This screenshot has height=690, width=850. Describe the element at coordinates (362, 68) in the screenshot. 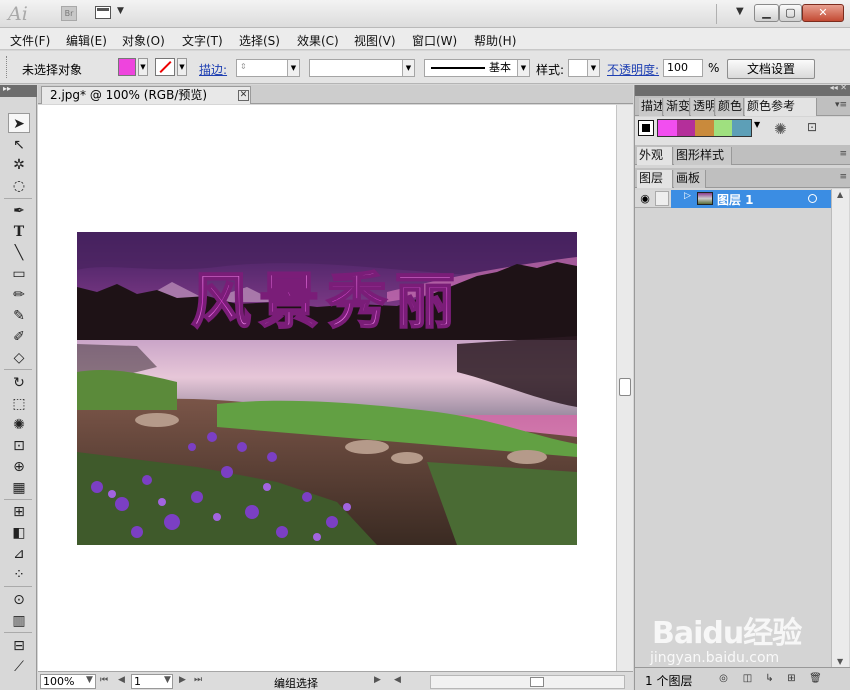

I see `variable-width-field: ▼` at that location.